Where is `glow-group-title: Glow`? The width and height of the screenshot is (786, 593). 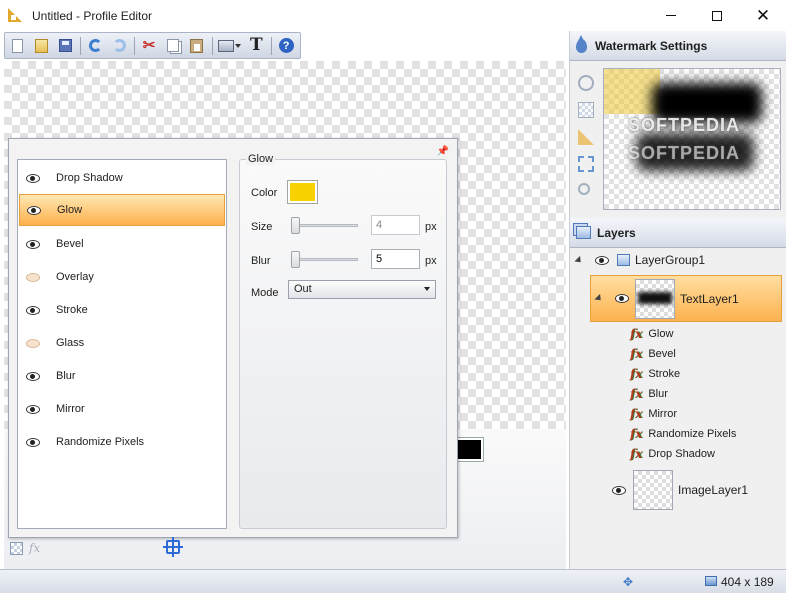 glow-group-title: Glow is located at coordinates (261, 159).